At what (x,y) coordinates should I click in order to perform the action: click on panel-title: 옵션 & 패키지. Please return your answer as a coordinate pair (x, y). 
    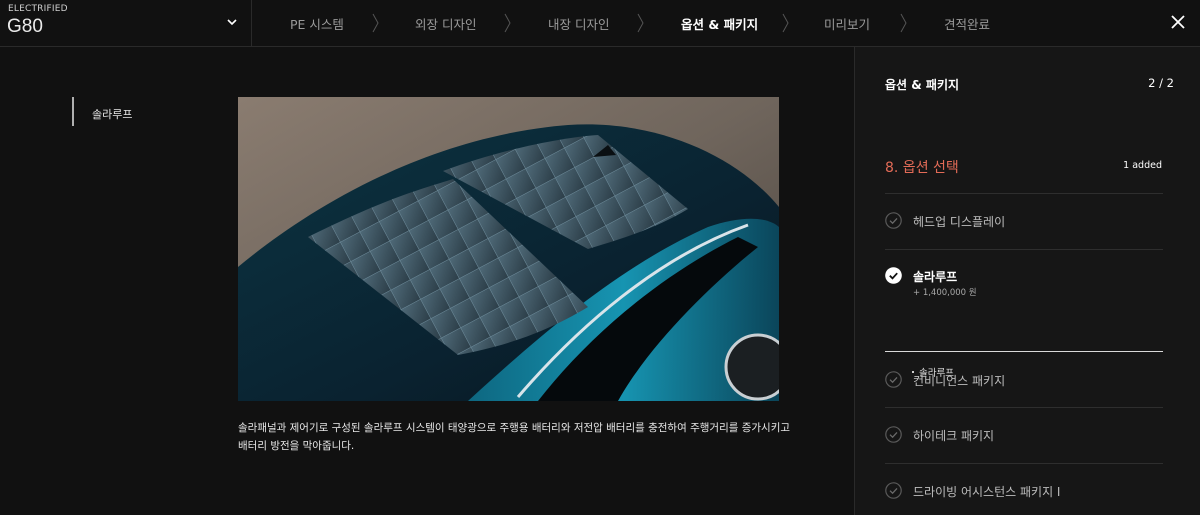
    Looking at the image, I should click on (922, 85).